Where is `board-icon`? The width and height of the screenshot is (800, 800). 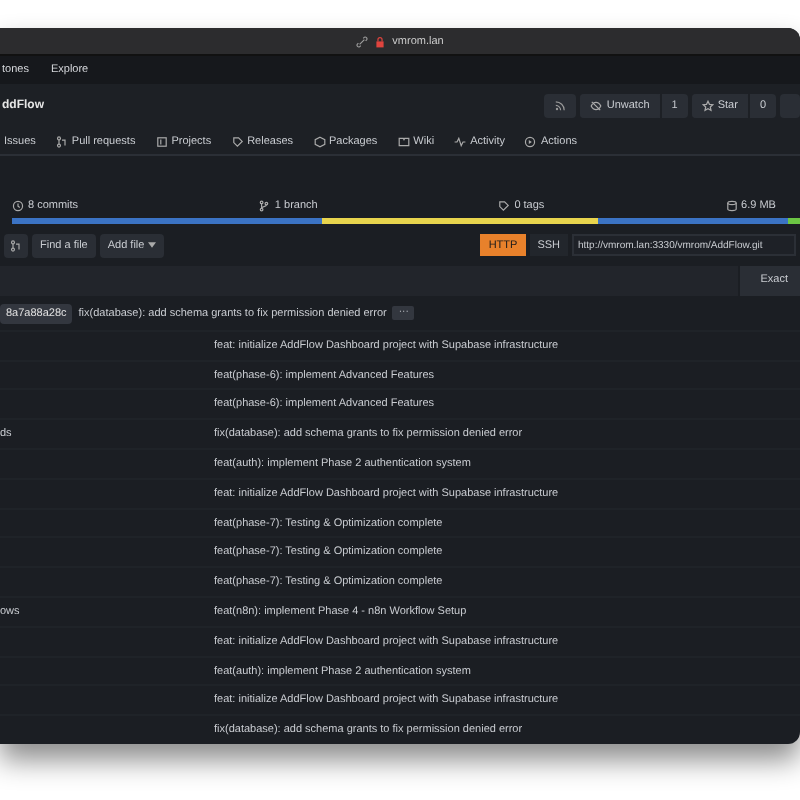
board-icon is located at coordinates (161, 141).